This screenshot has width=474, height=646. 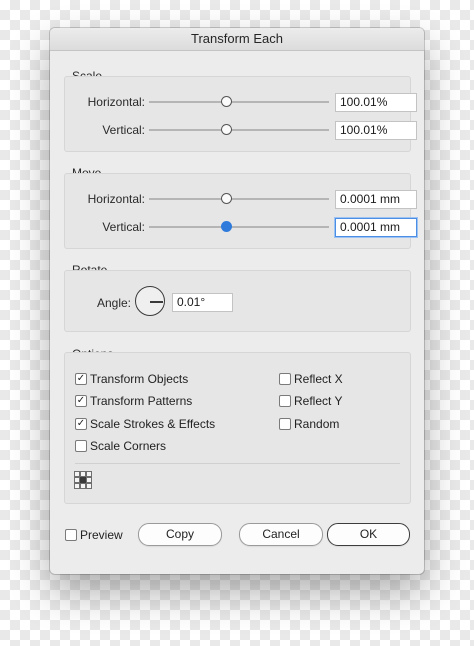 What do you see at coordinates (83, 480) in the screenshot?
I see `reference-point-icon` at bounding box center [83, 480].